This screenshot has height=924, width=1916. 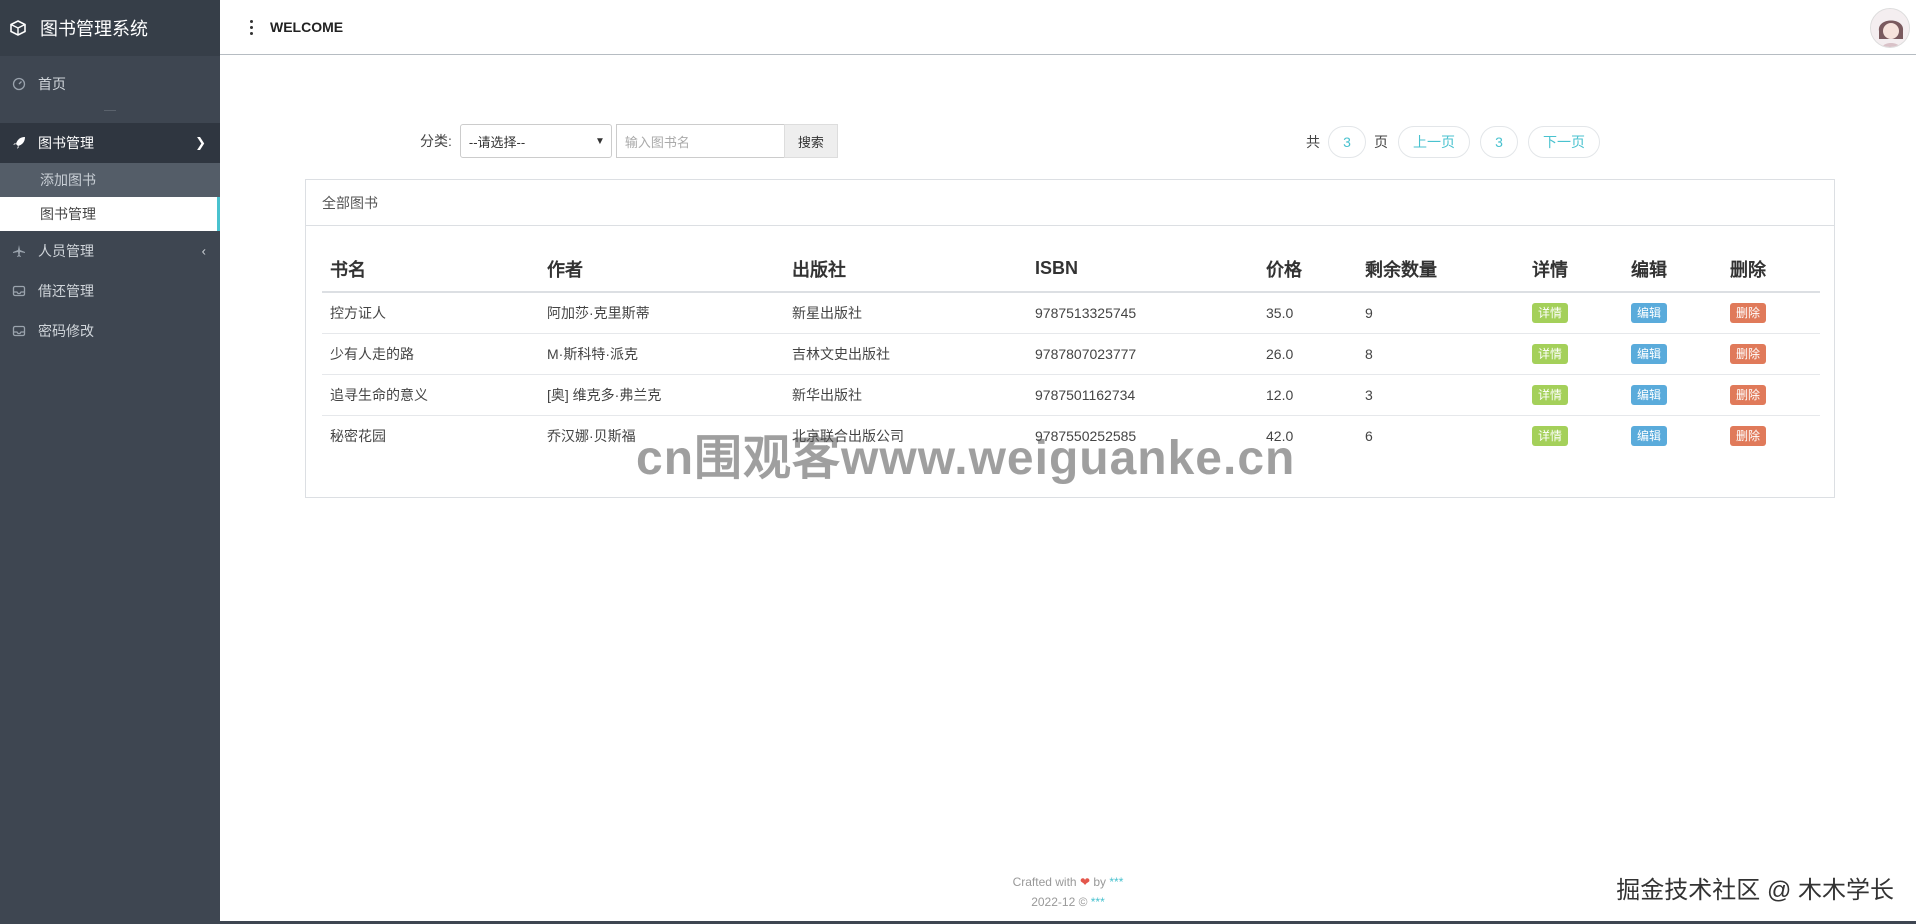 I want to click on column-header: 价格, so click(x=1307, y=269).